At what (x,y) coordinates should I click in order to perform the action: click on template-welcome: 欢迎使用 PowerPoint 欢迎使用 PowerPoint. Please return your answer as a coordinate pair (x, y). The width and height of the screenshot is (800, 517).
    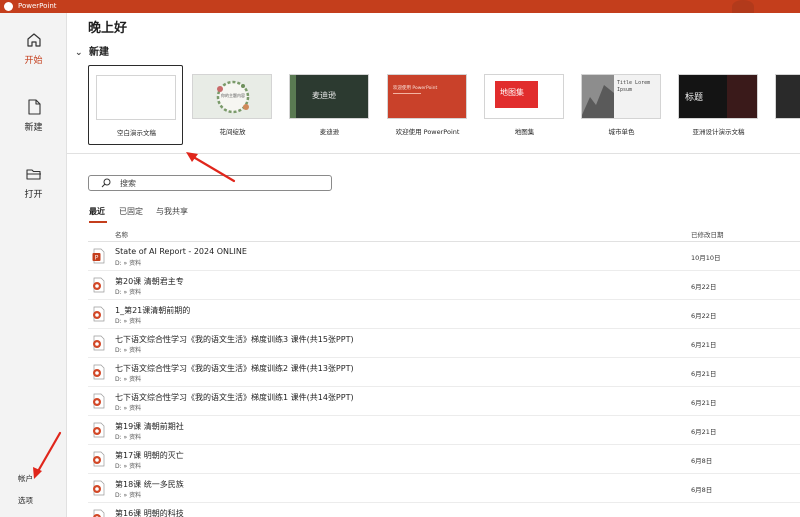
    Looking at the image, I should click on (427, 105).